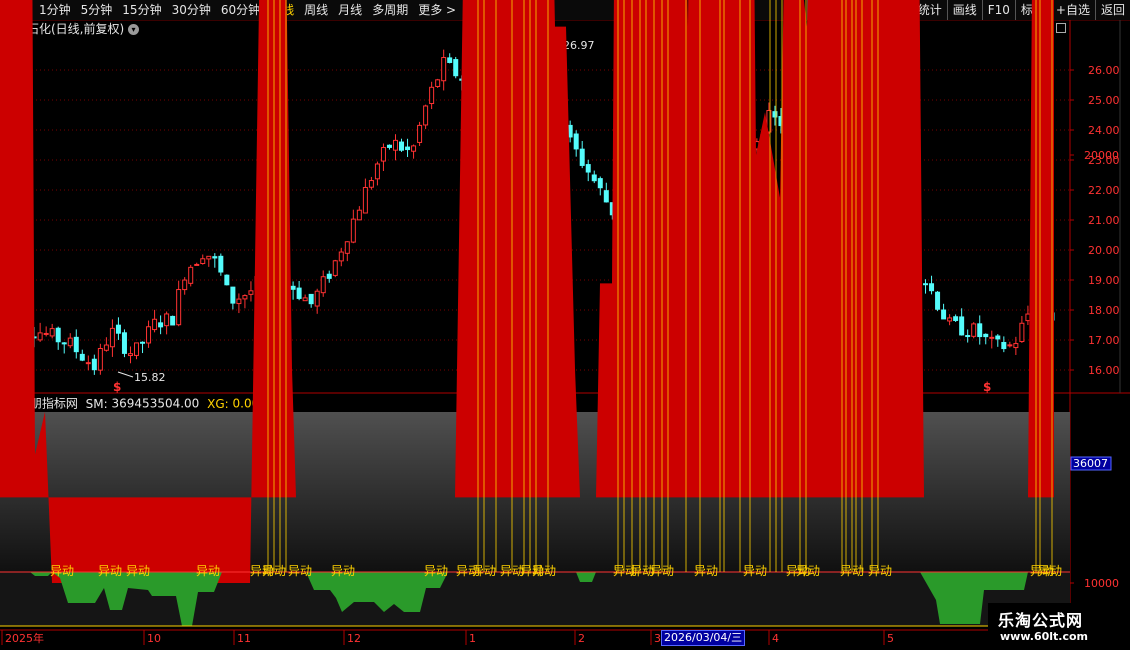 This screenshot has width=1130, height=650. I want to click on low-pointer, so click(125, 374).